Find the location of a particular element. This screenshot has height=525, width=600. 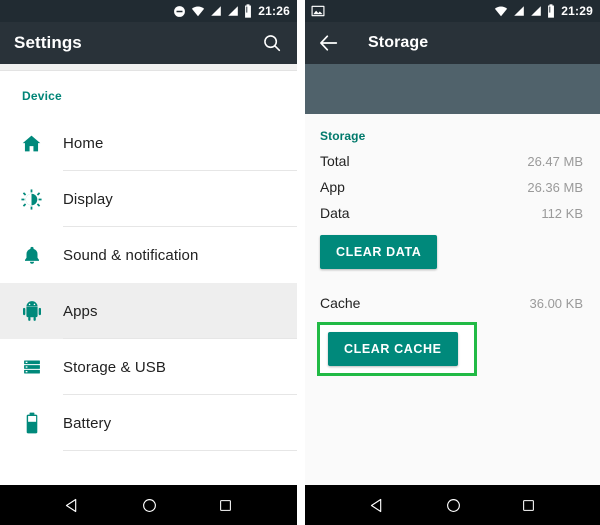

sidebar-item-label: Battery is located at coordinates (87, 423).